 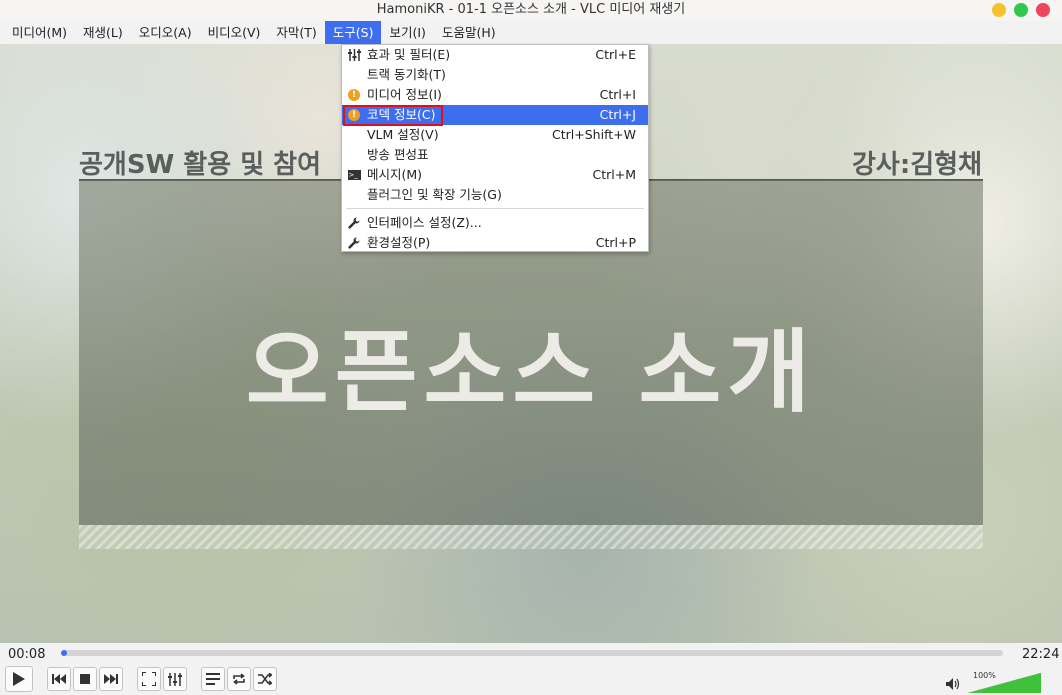 I want to click on fullscreen-button, so click(x=149, y=679).